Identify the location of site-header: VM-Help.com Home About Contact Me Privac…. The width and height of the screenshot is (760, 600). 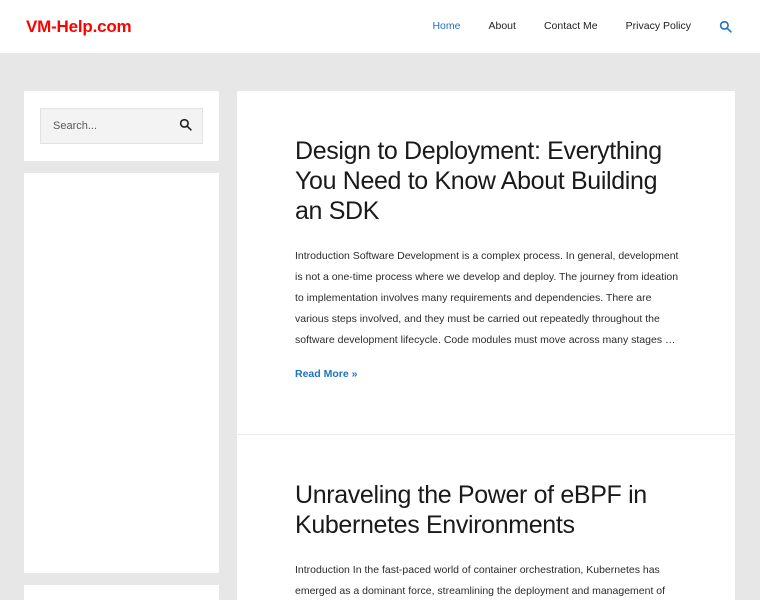
(380, 26).